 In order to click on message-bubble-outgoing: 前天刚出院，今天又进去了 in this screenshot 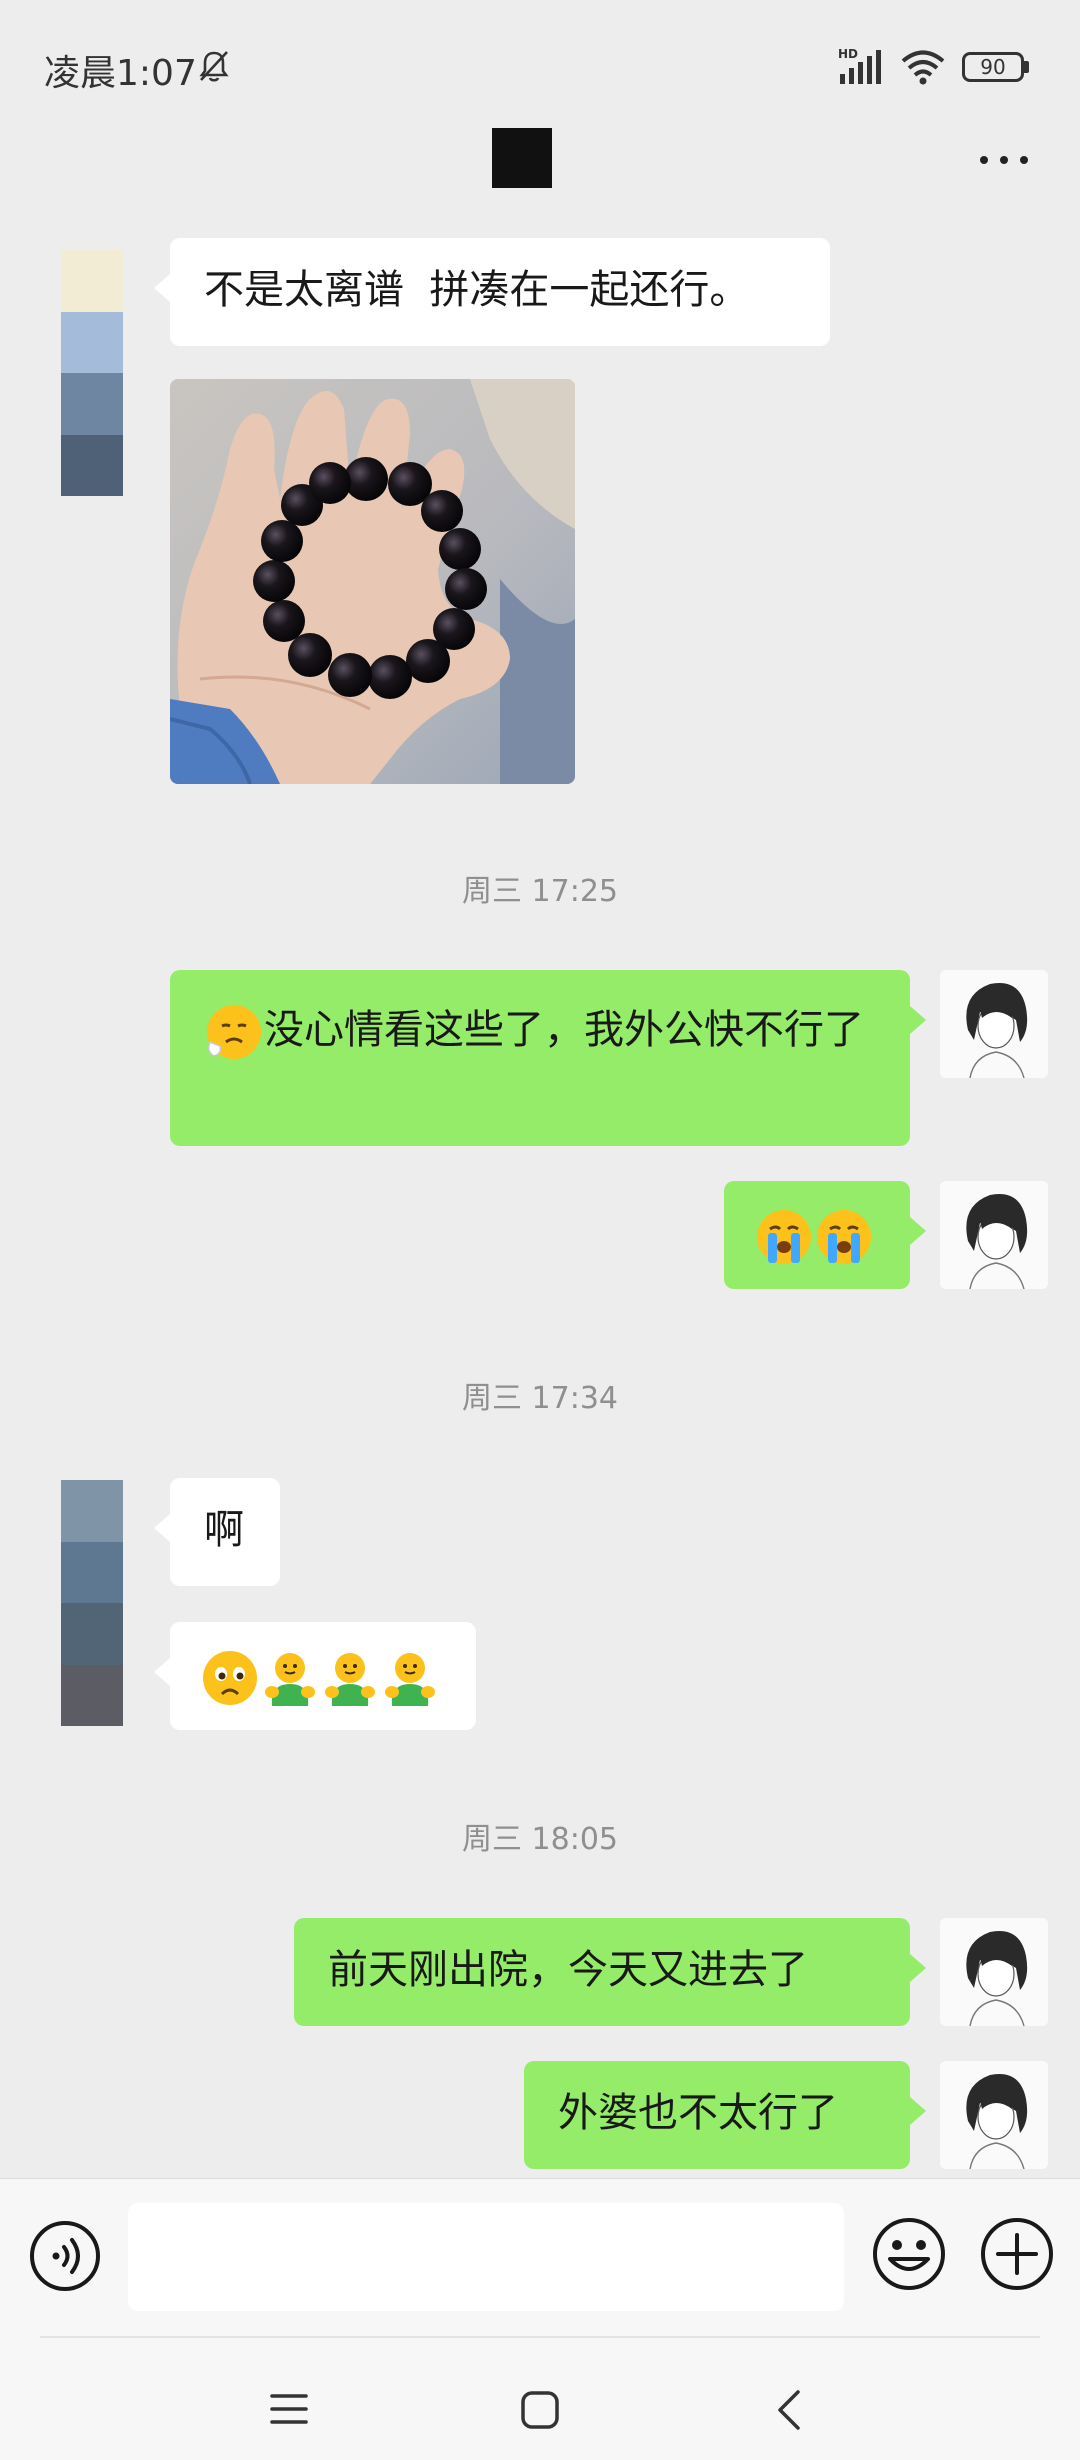, I will do `click(610, 1972)`.